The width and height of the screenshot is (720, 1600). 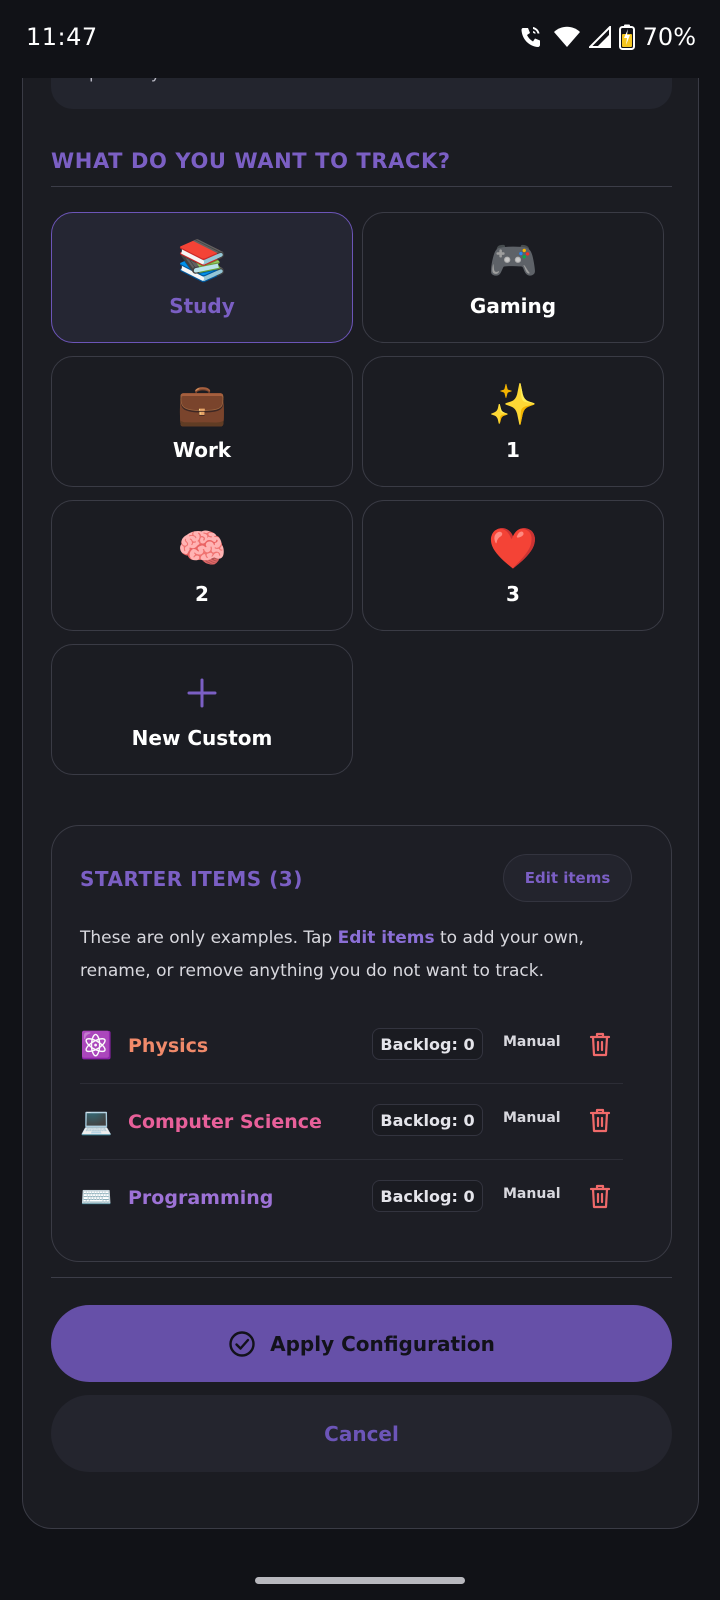 What do you see at coordinates (599, 37) in the screenshot?
I see `signal-icon` at bounding box center [599, 37].